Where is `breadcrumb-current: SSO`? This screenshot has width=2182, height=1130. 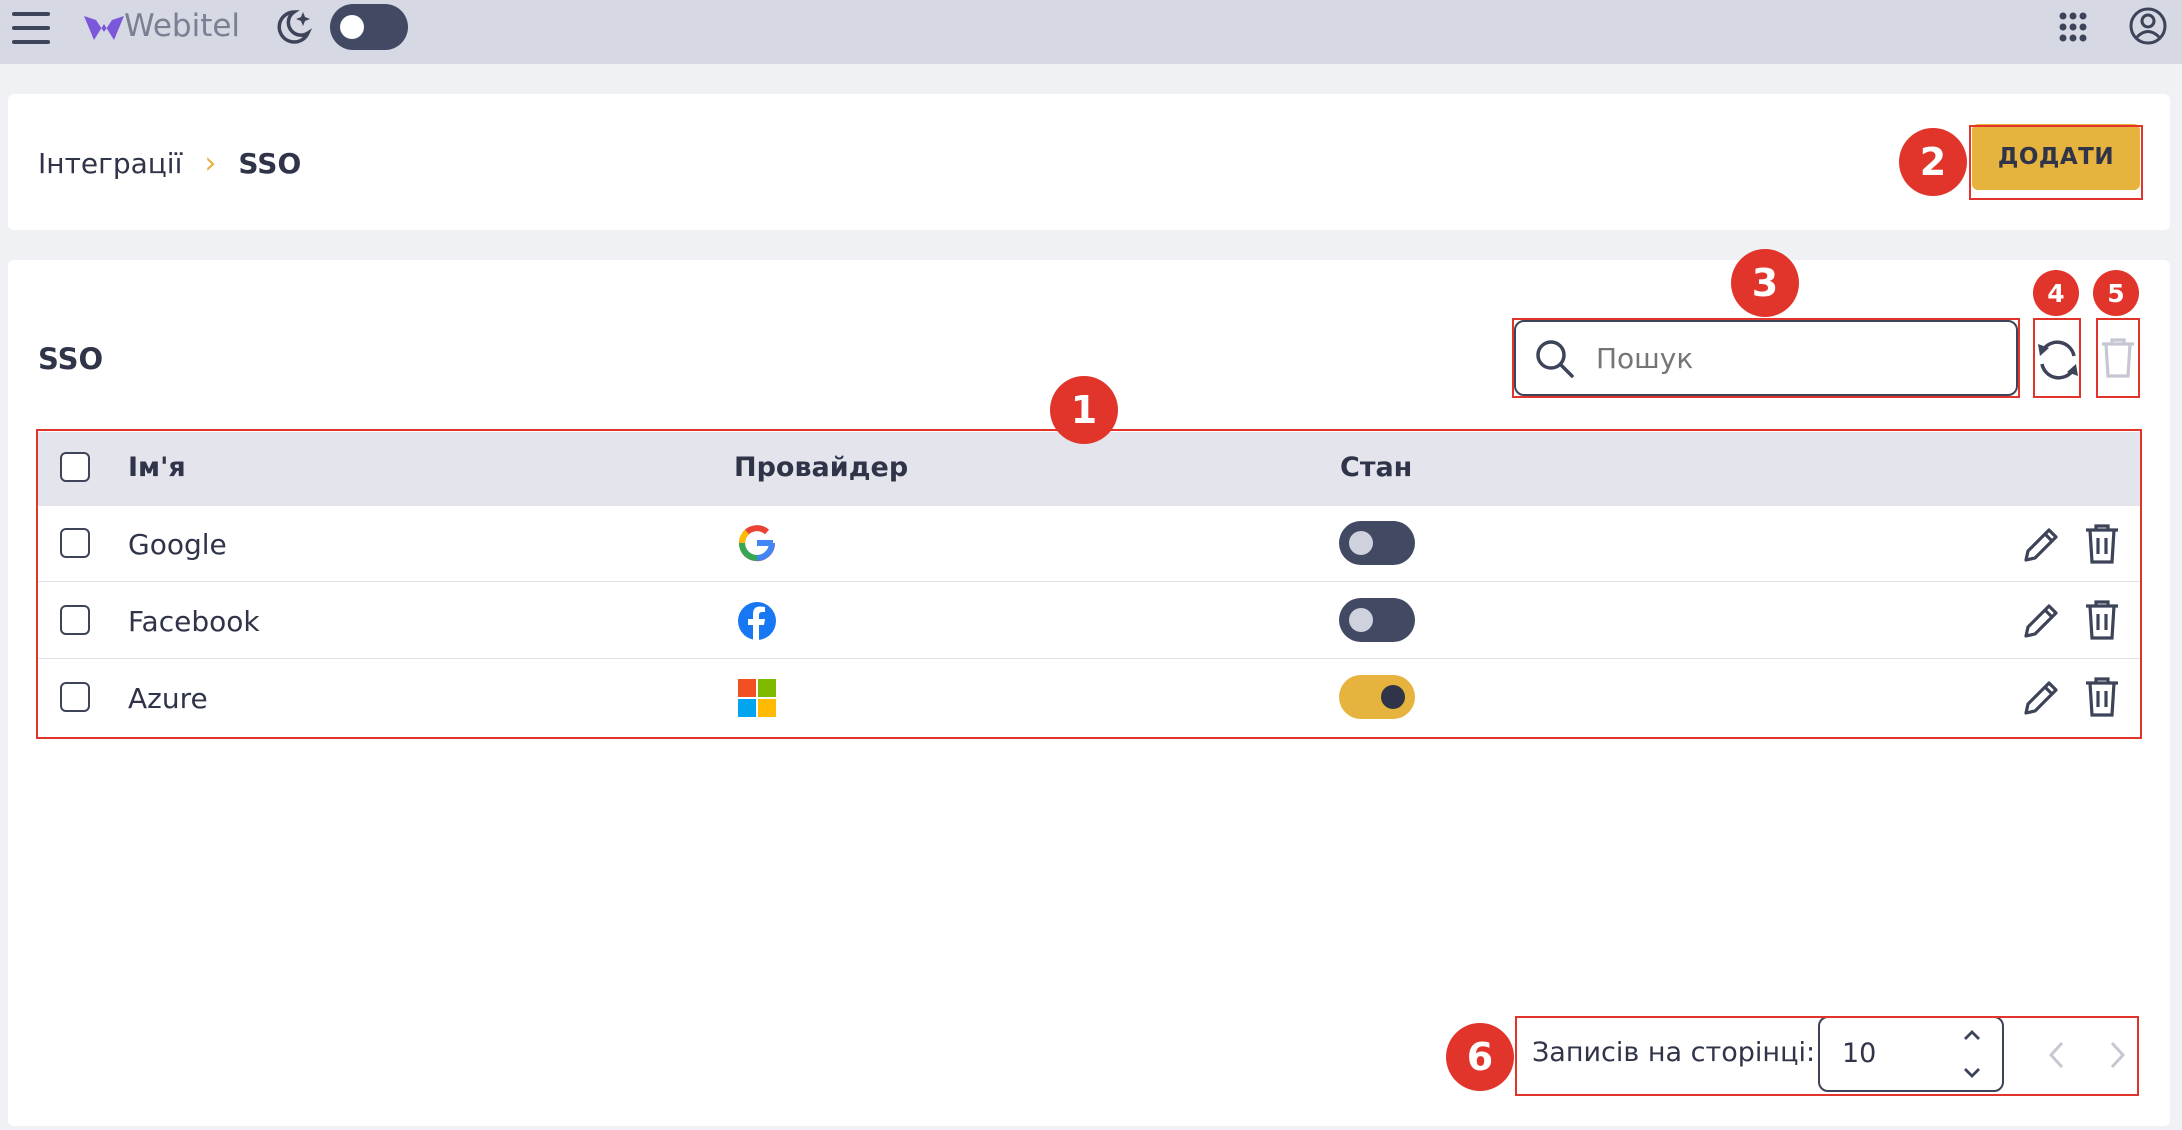 breadcrumb-current: SSO is located at coordinates (270, 163).